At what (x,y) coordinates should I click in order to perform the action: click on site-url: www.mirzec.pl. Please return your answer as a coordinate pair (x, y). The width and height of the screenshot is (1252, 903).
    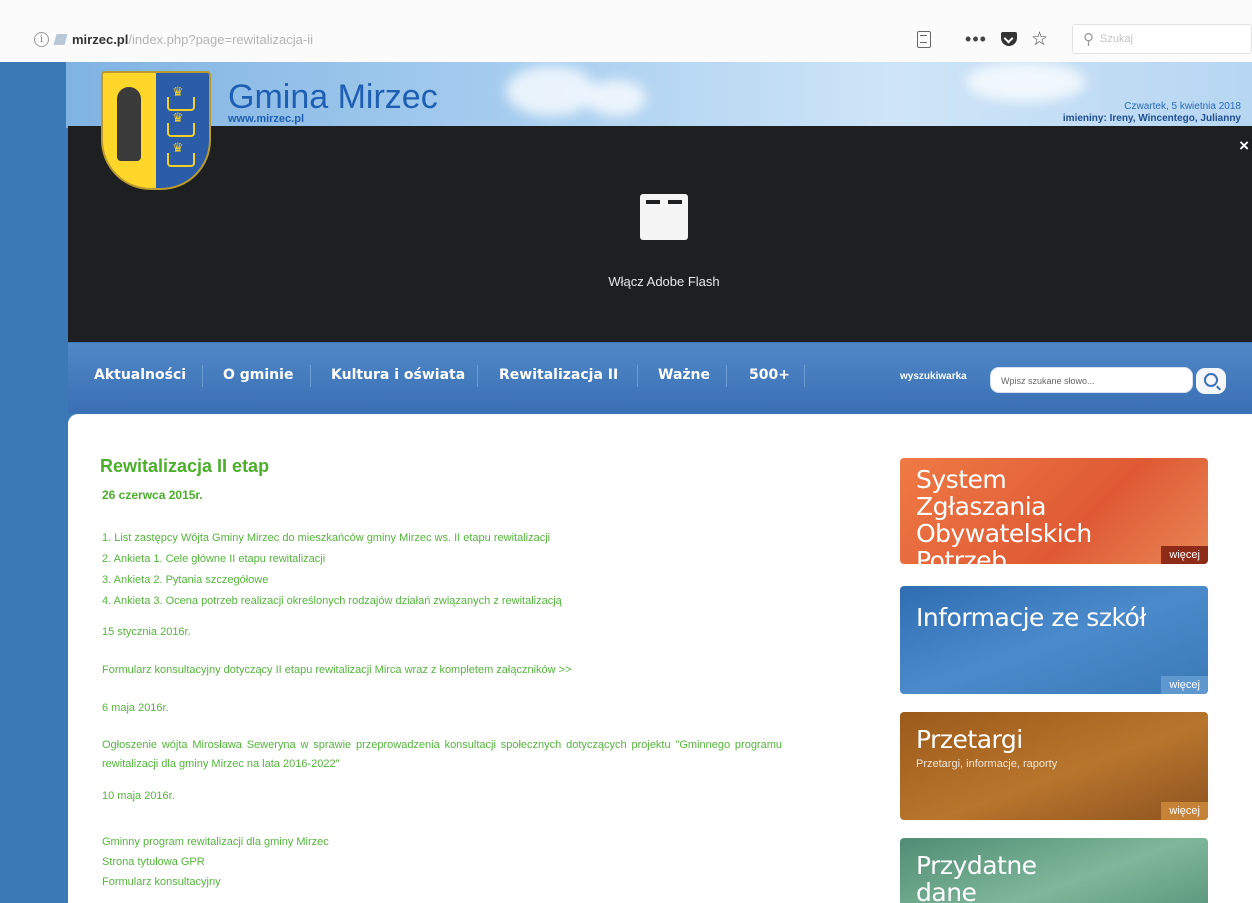
    Looking at the image, I should click on (266, 119).